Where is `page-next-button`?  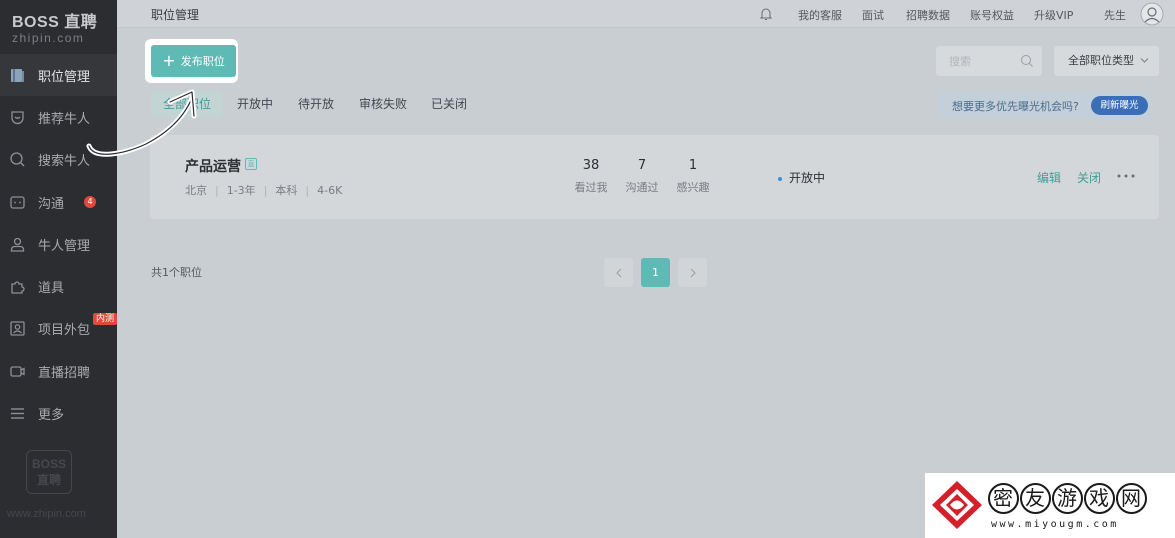
page-next-button is located at coordinates (692, 272).